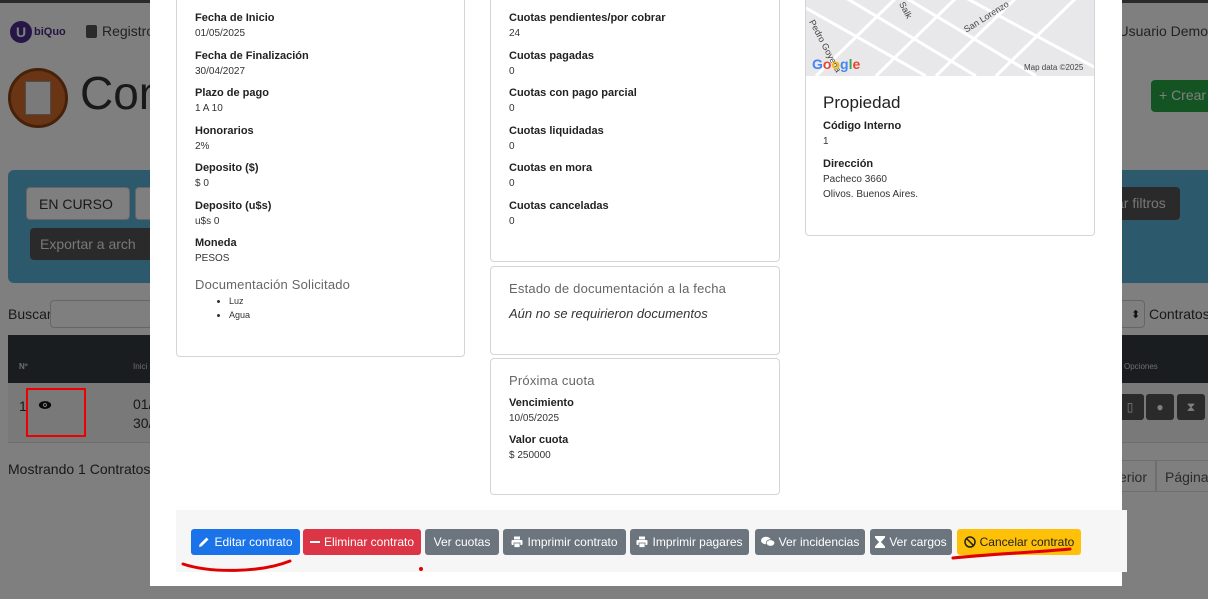 This screenshot has width=1208, height=599. Describe the element at coordinates (204, 542) in the screenshot. I see `pencil-icon` at that location.